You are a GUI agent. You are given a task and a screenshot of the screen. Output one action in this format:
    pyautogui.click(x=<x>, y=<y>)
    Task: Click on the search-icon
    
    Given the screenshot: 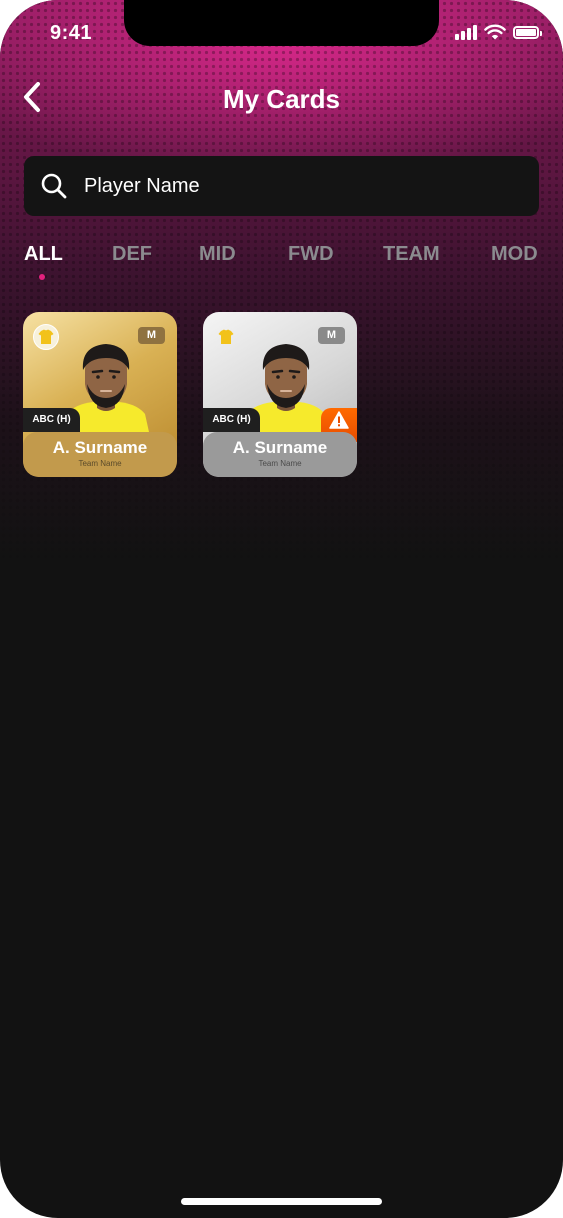 What is the action you would take?
    pyautogui.click(x=54, y=186)
    